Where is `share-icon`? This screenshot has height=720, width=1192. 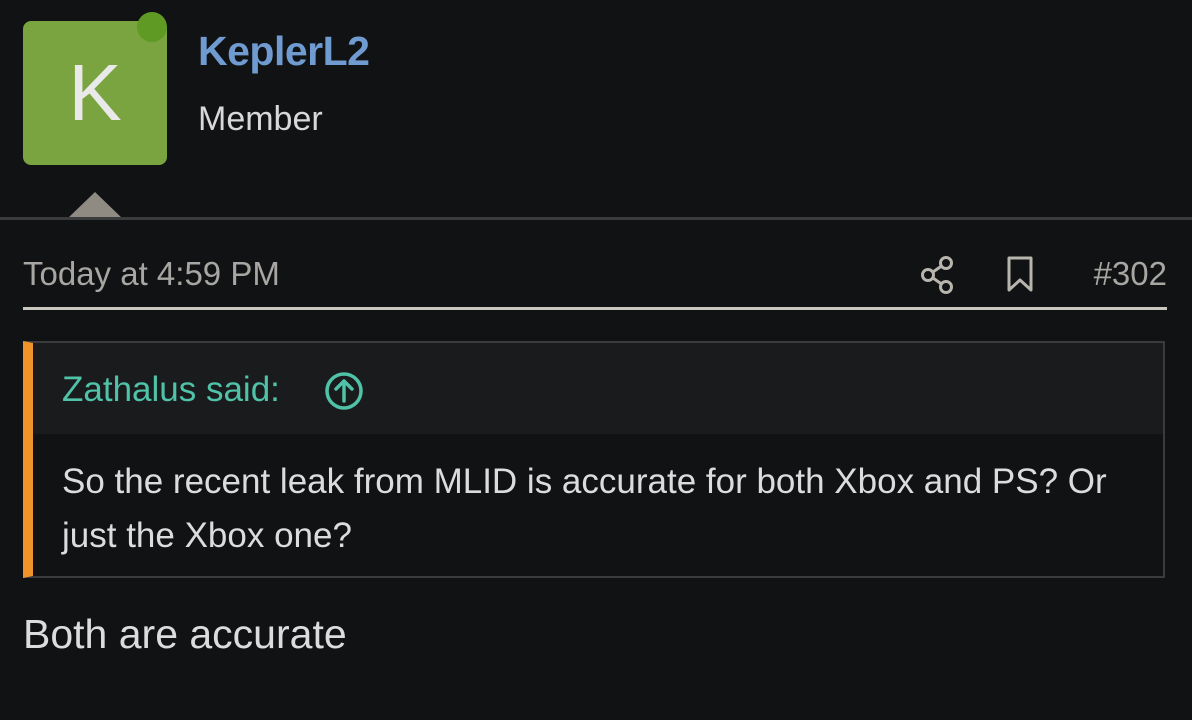
share-icon is located at coordinates (937, 275).